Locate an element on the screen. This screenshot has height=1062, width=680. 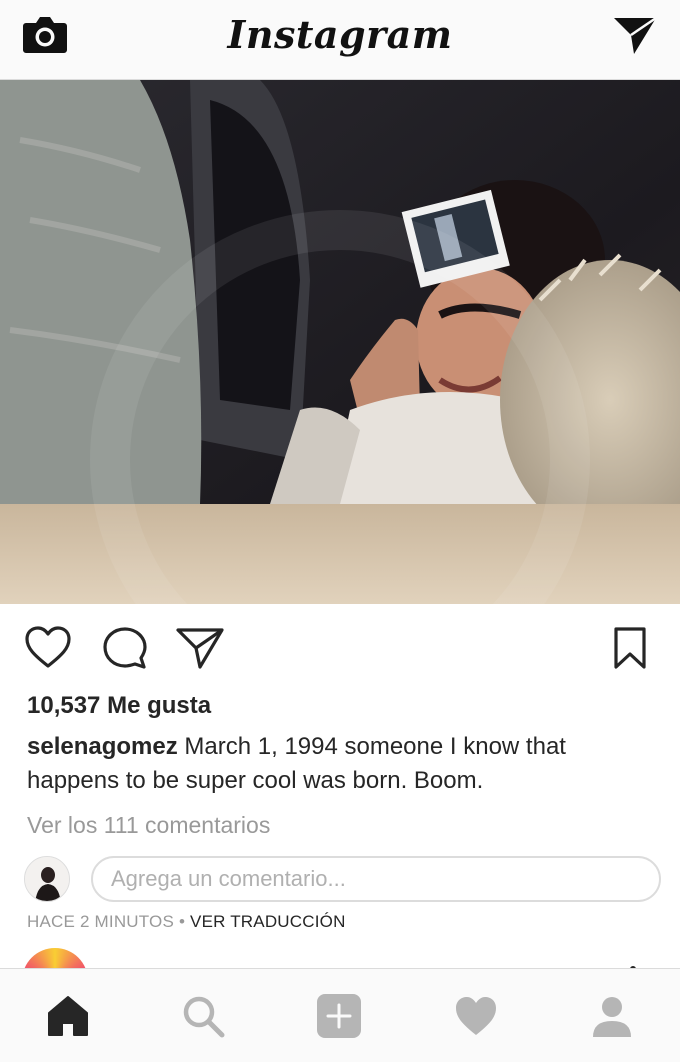
likes-label: Me gusta is located at coordinates (159, 705).